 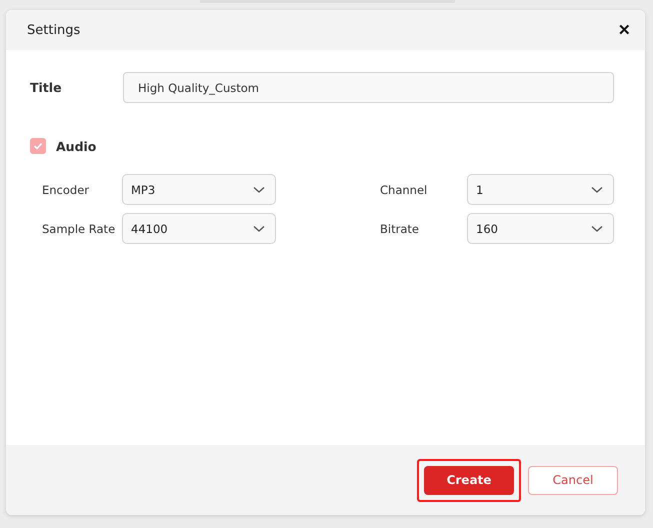 What do you see at coordinates (573, 480) in the screenshot?
I see `cancel-button: Cancel` at bounding box center [573, 480].